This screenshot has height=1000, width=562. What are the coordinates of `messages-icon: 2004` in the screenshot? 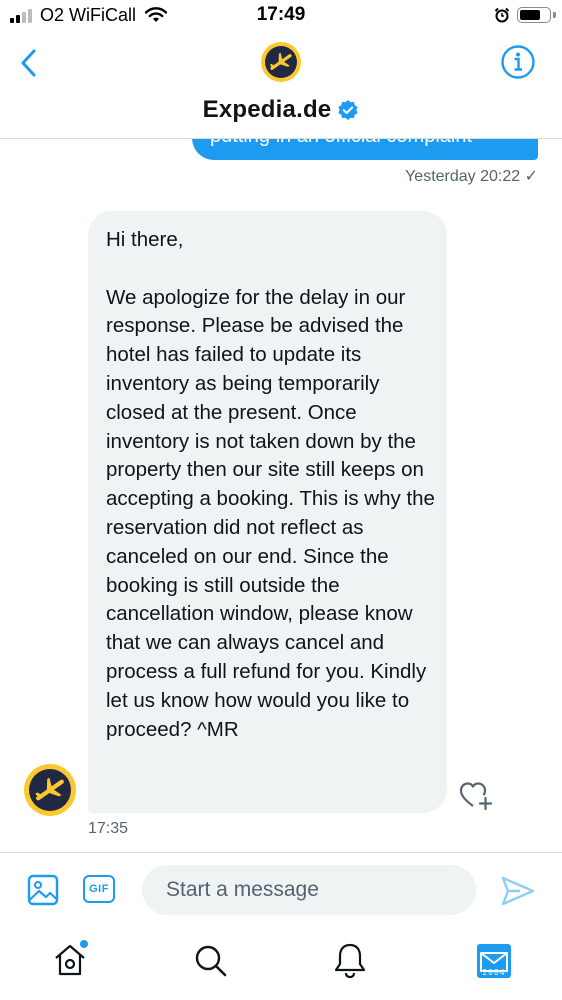 It's located at (494, 961).